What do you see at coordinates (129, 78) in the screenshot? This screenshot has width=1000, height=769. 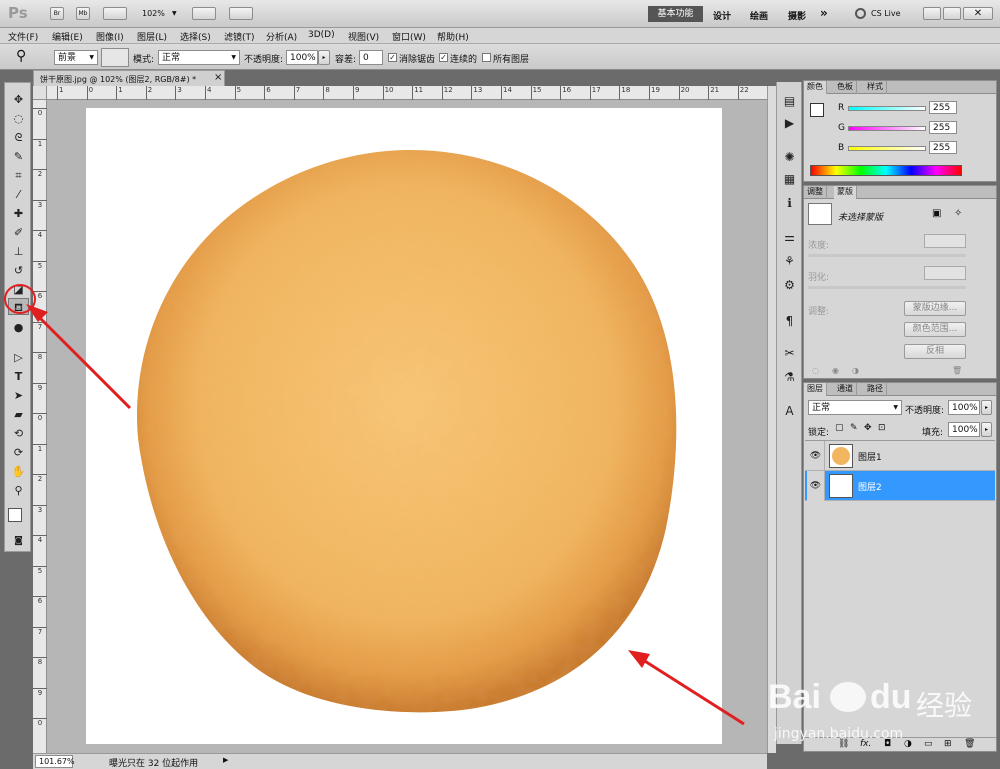 I see `document-tab: 饼干原图.jpg @ 102% (图层2, RGB/8#) * ×` at bounding box center [129, 78].